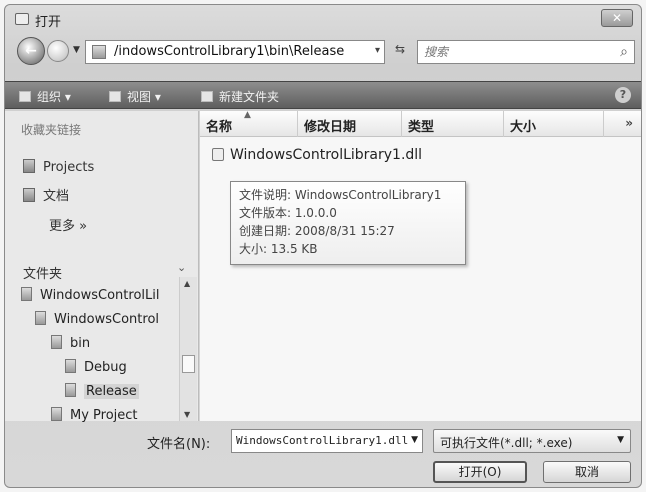 The width and height of the screenshot is (646, 492). I want to click on search-icon: ⌕, so click(624, 52).